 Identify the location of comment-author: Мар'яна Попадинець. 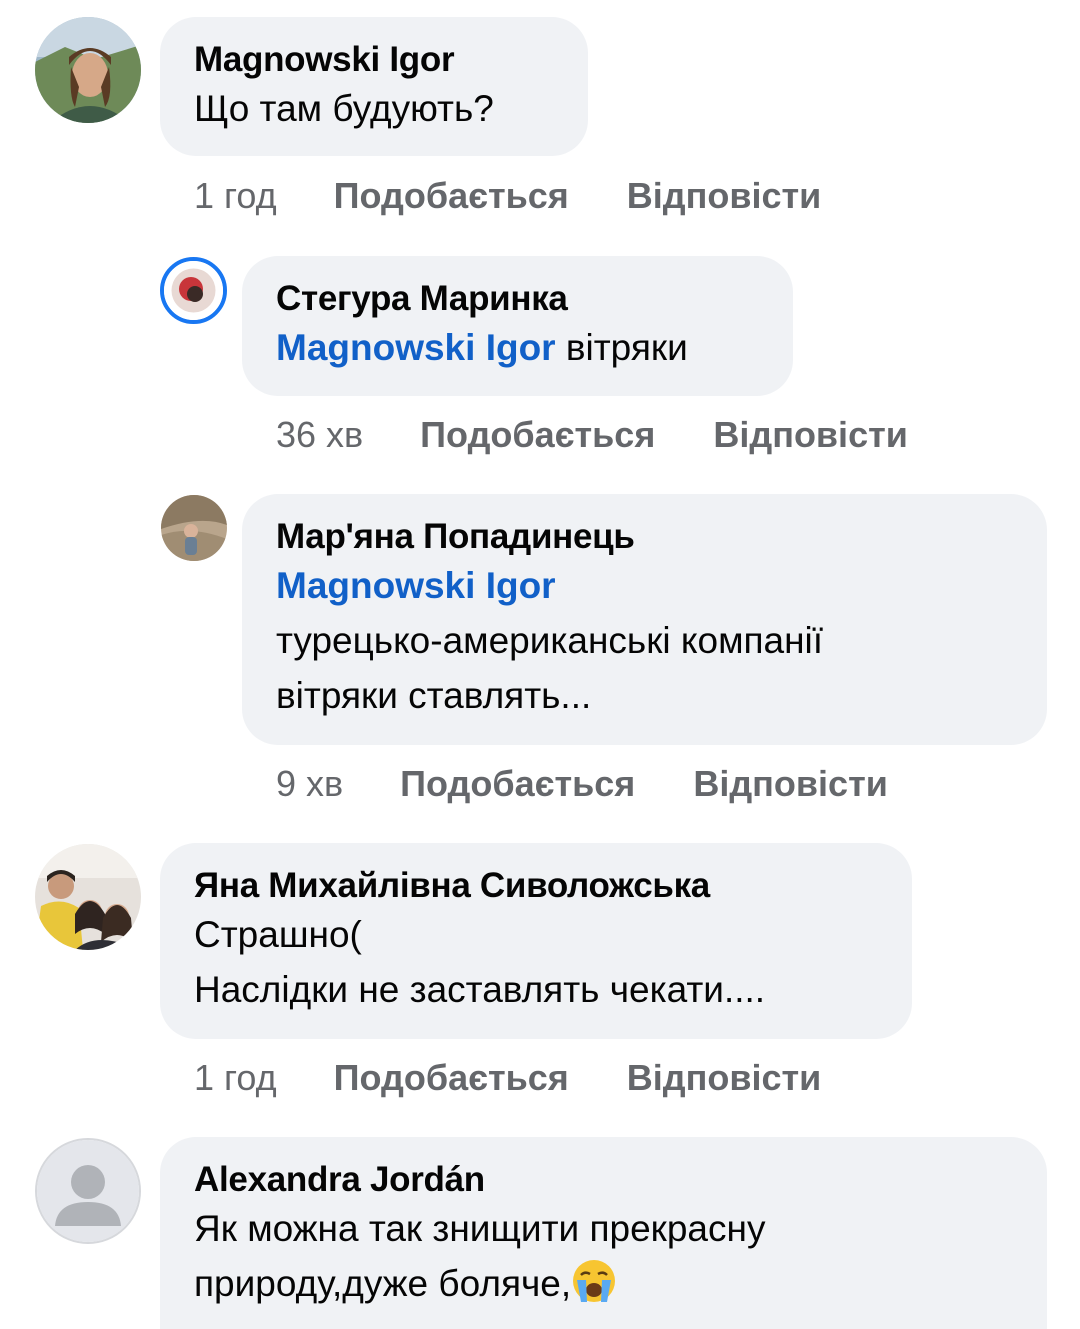
(644, 537).